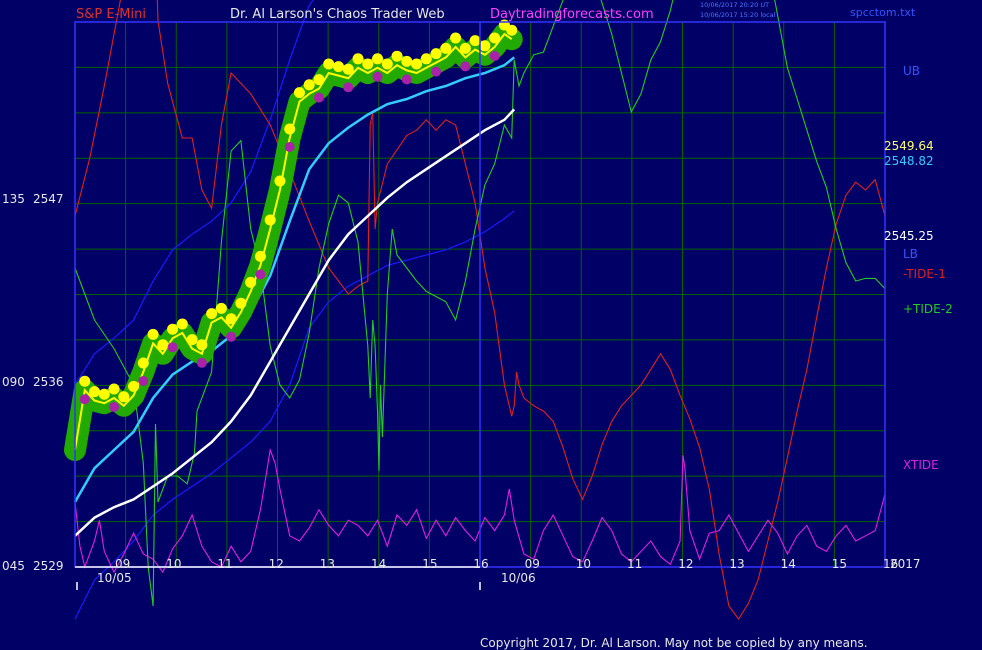 The height and width of the screenshot is (650, 982). Describe the element at coordinates (734, 5) in the screenshot. I see `timestamp-ut: 10/06/2017 20:20 UT` at that location.